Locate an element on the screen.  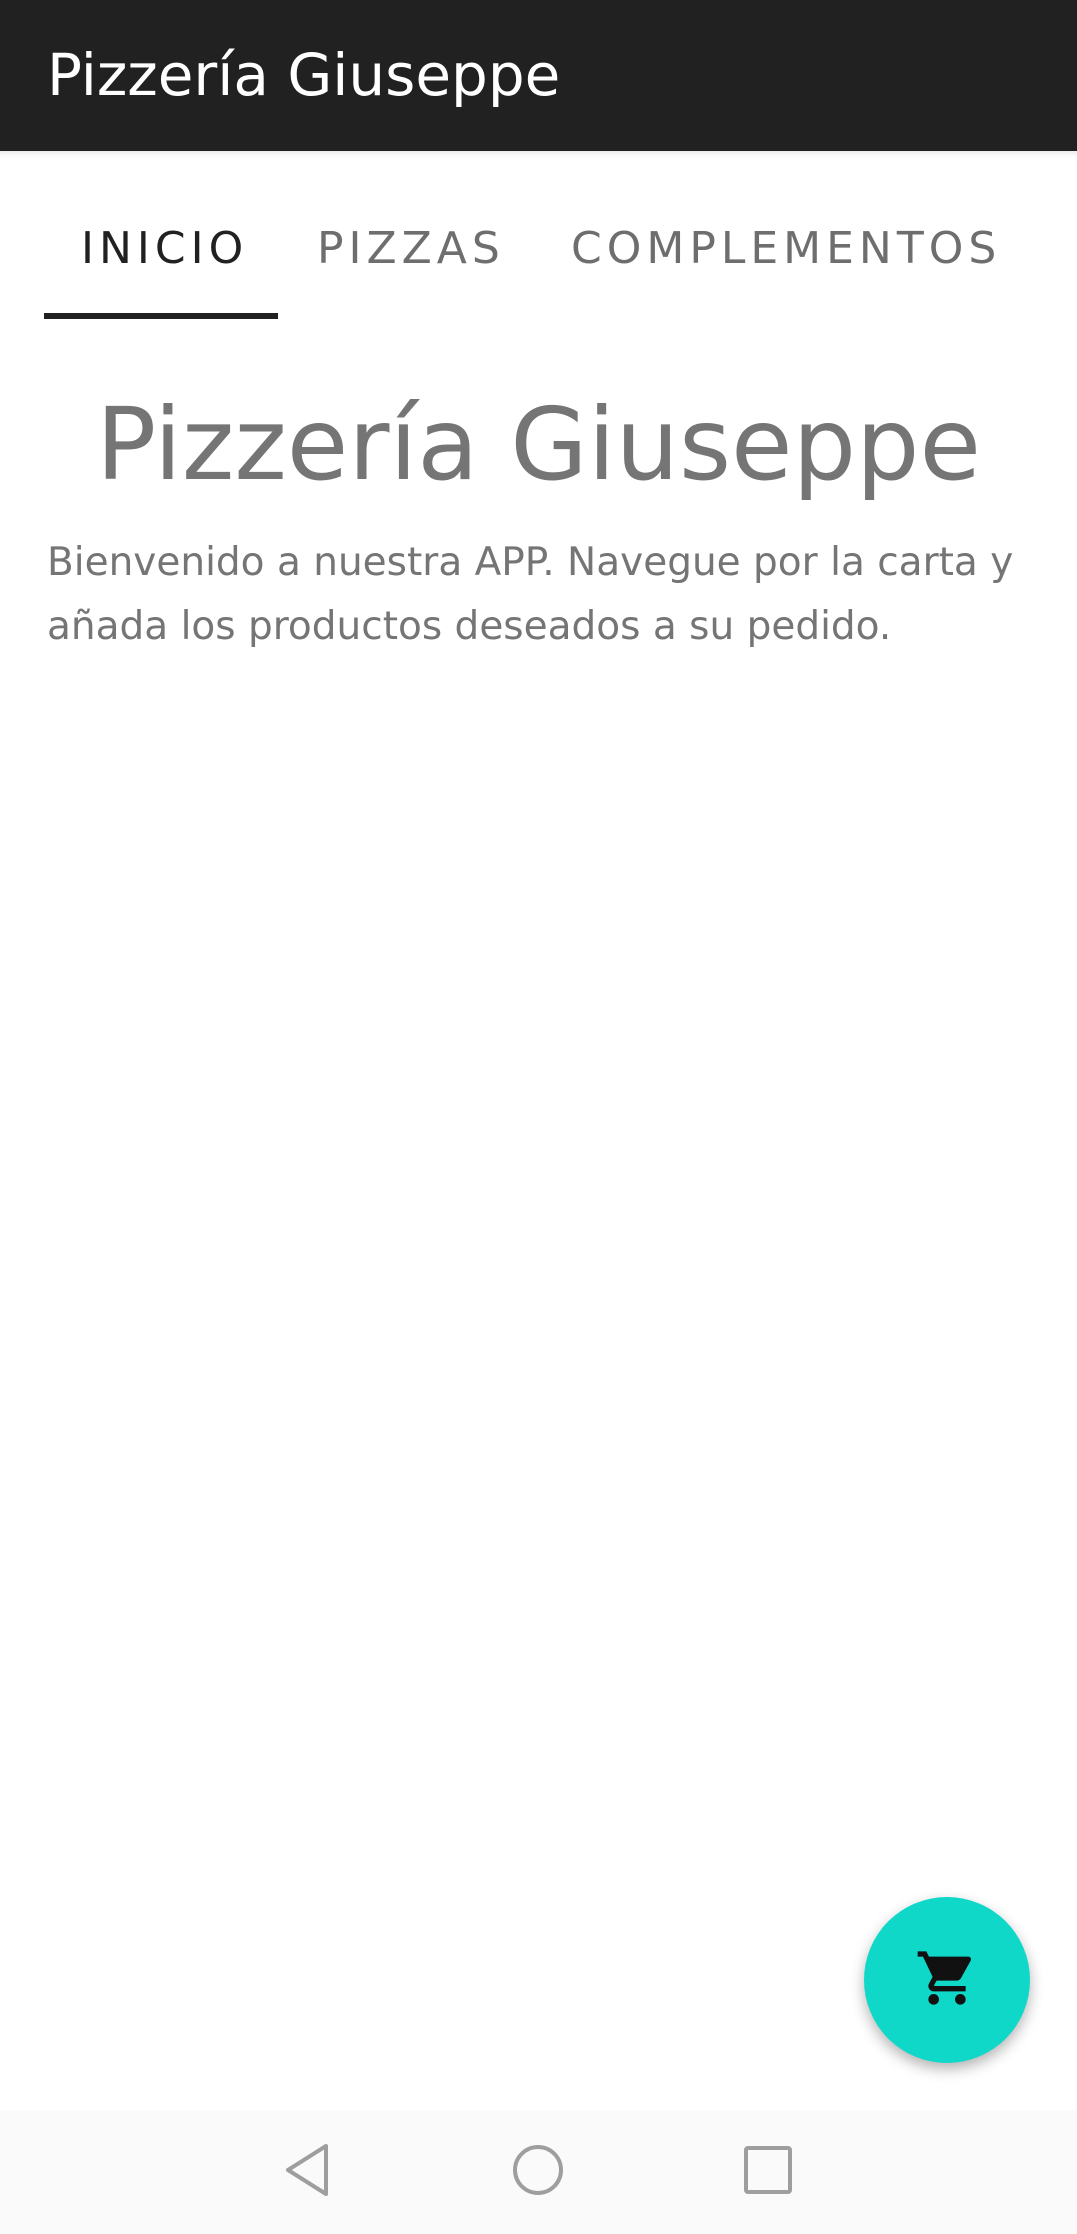
cart-button is located at coordinates (947, 1980).